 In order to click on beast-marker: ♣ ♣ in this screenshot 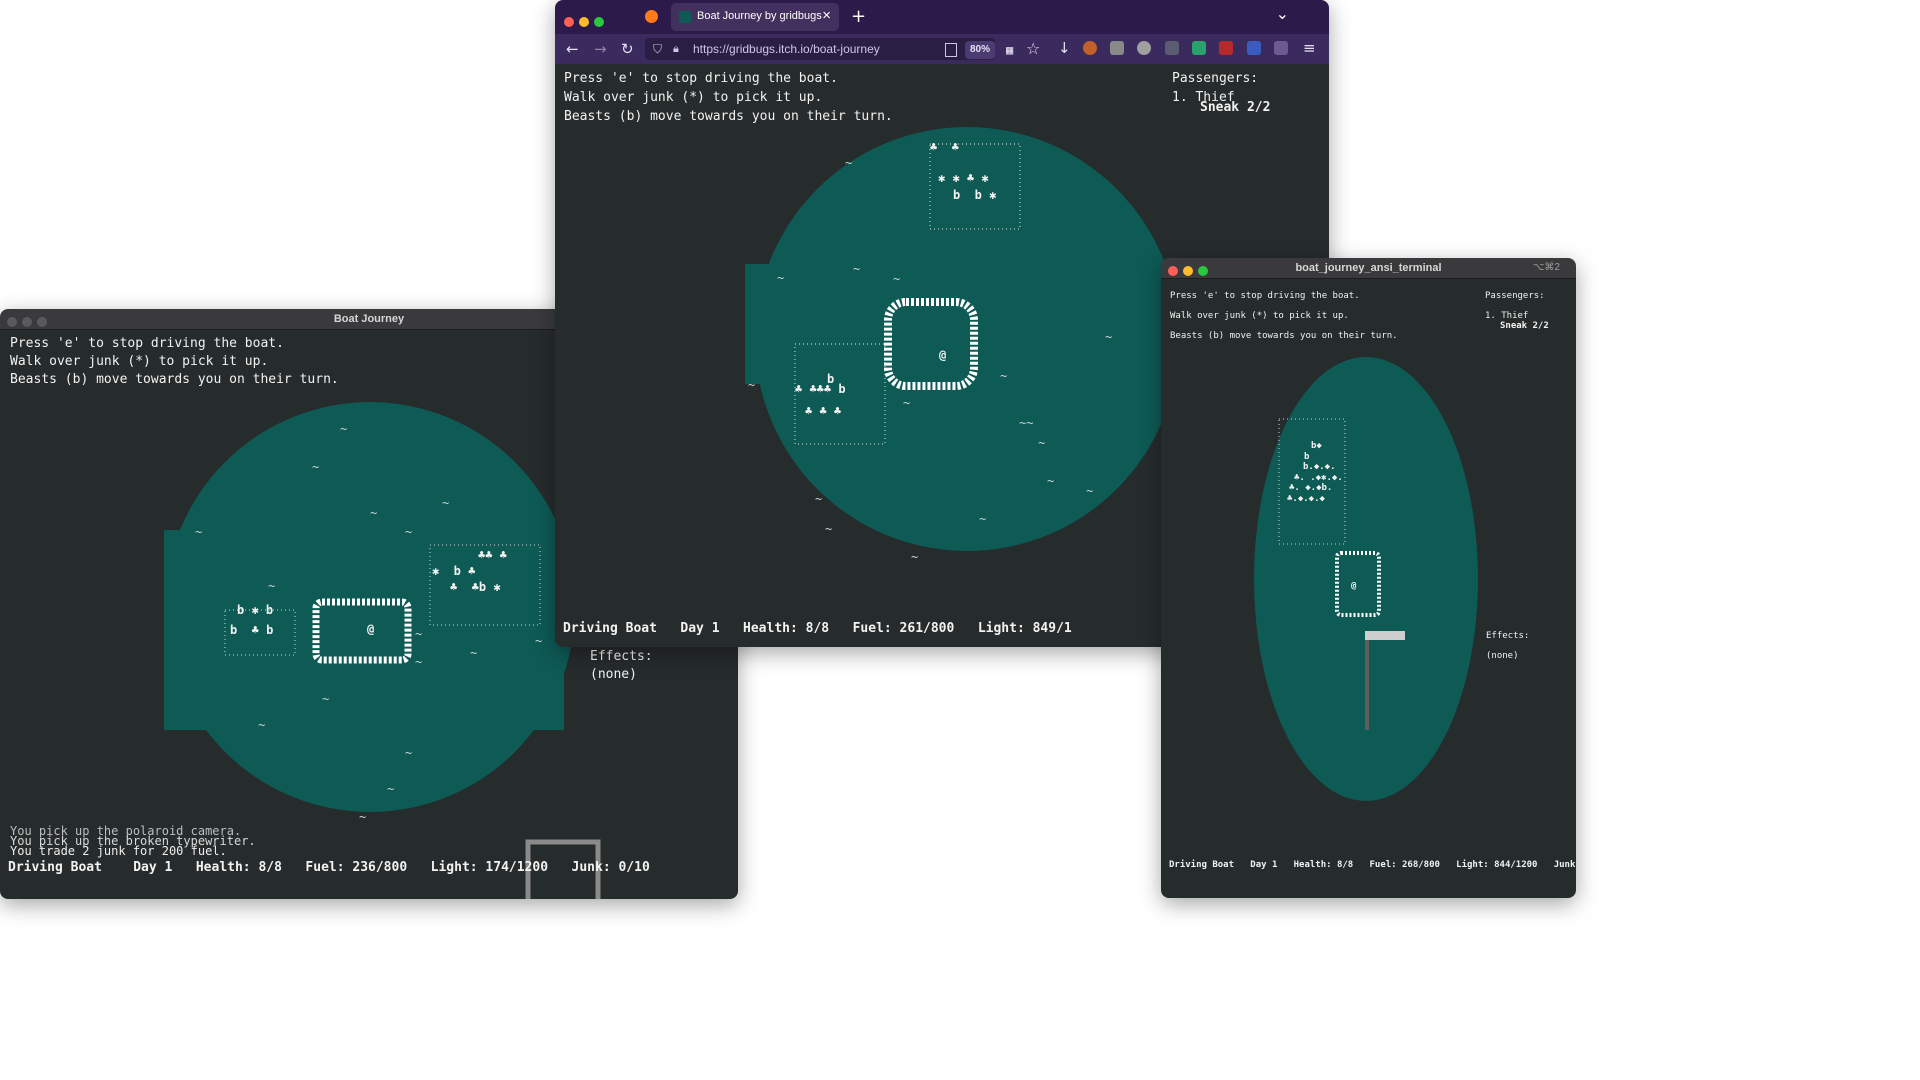, I will do `click(944, 147)`.